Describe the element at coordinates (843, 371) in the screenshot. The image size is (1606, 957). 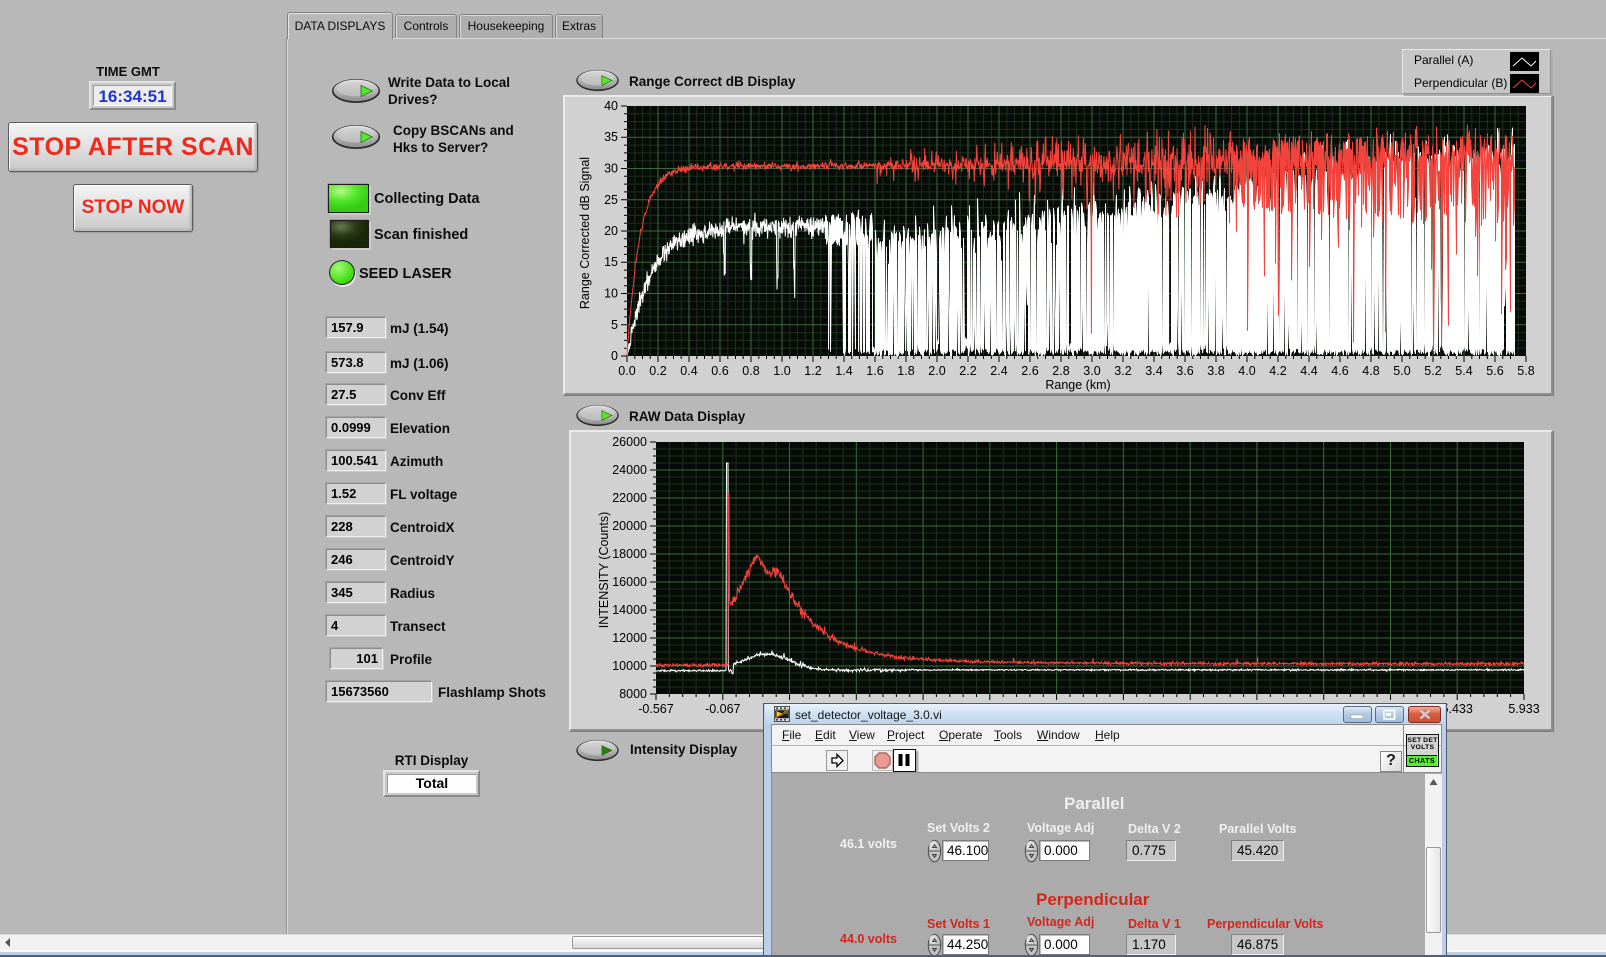
I see `svg-text: 1.4` at that location.